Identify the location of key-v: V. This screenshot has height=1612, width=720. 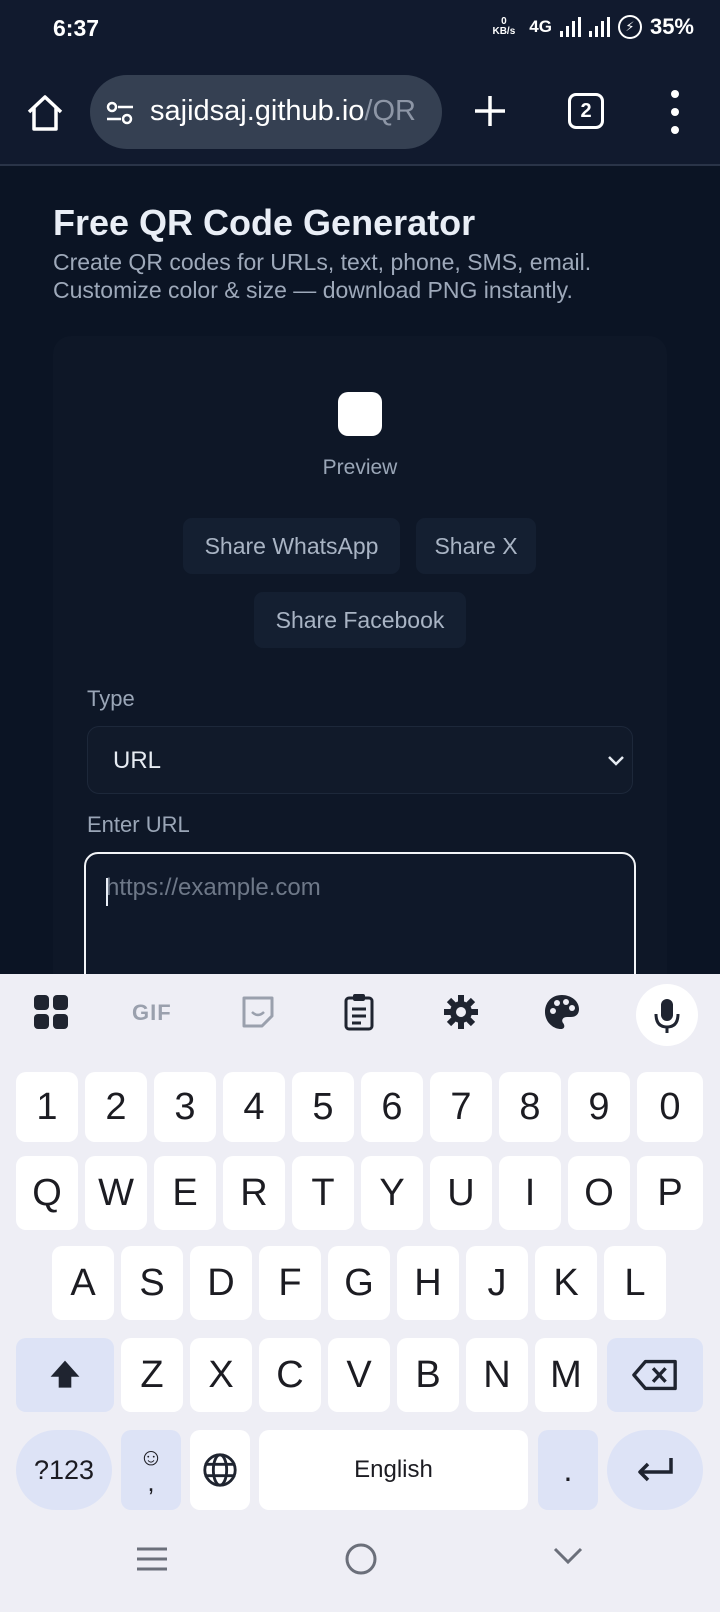
(359, 1375).